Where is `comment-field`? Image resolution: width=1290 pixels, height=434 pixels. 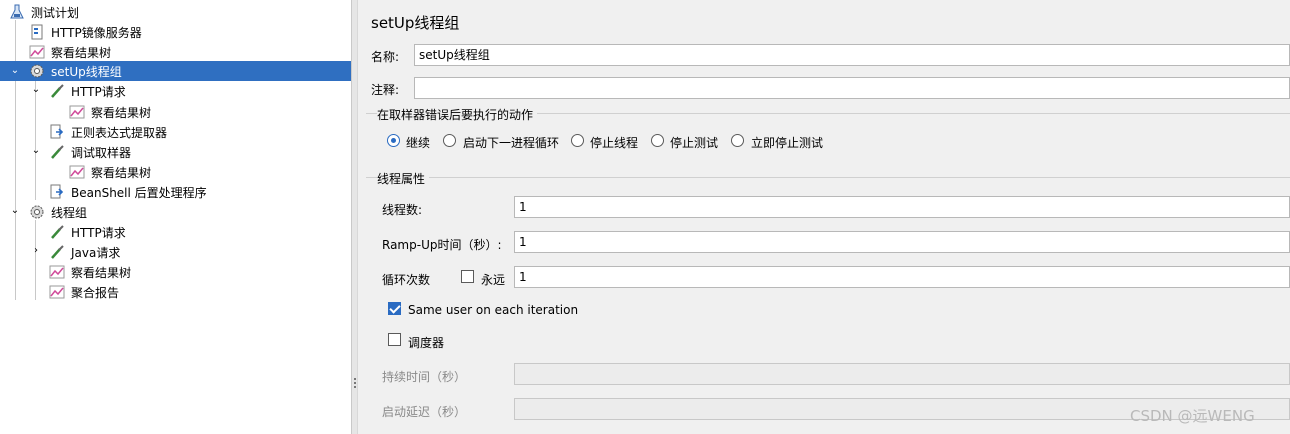
comment-field is located at coordinates (852, 88).